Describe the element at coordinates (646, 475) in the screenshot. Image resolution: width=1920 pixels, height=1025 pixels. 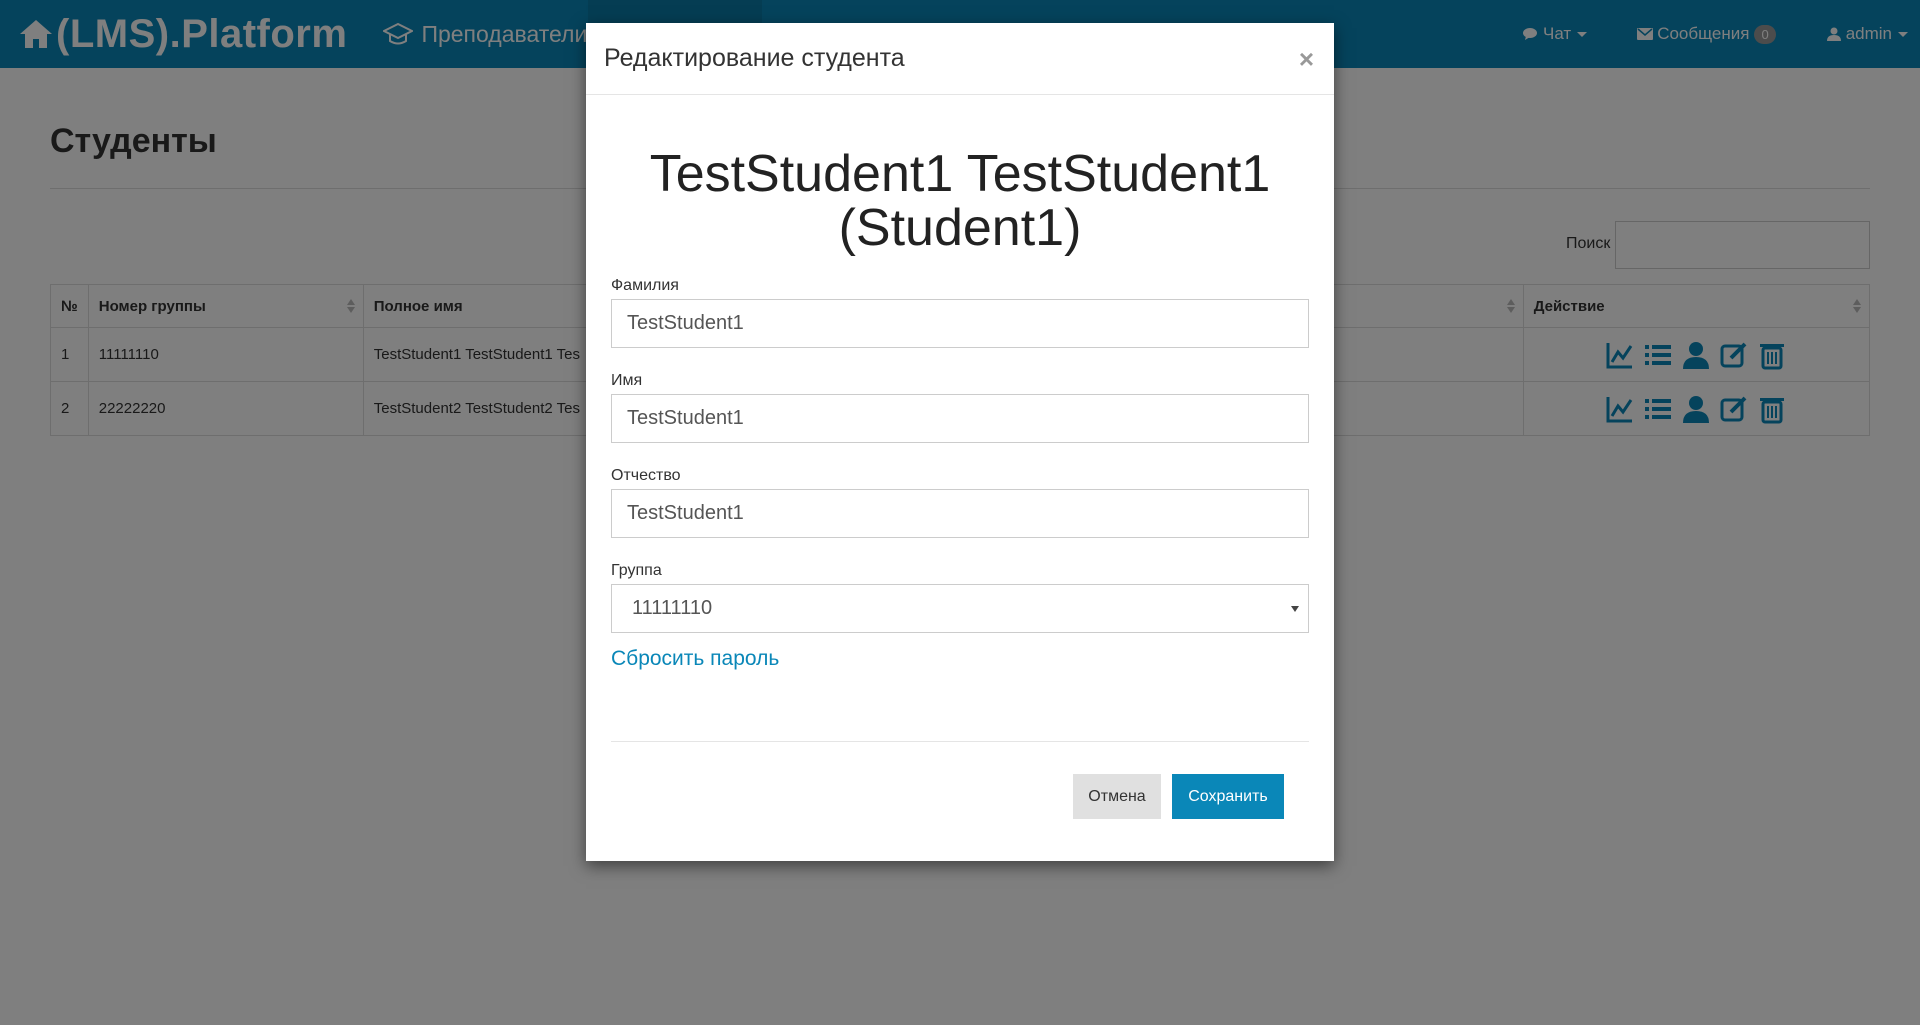
I see `patronymic-label: Отчество` at that location.